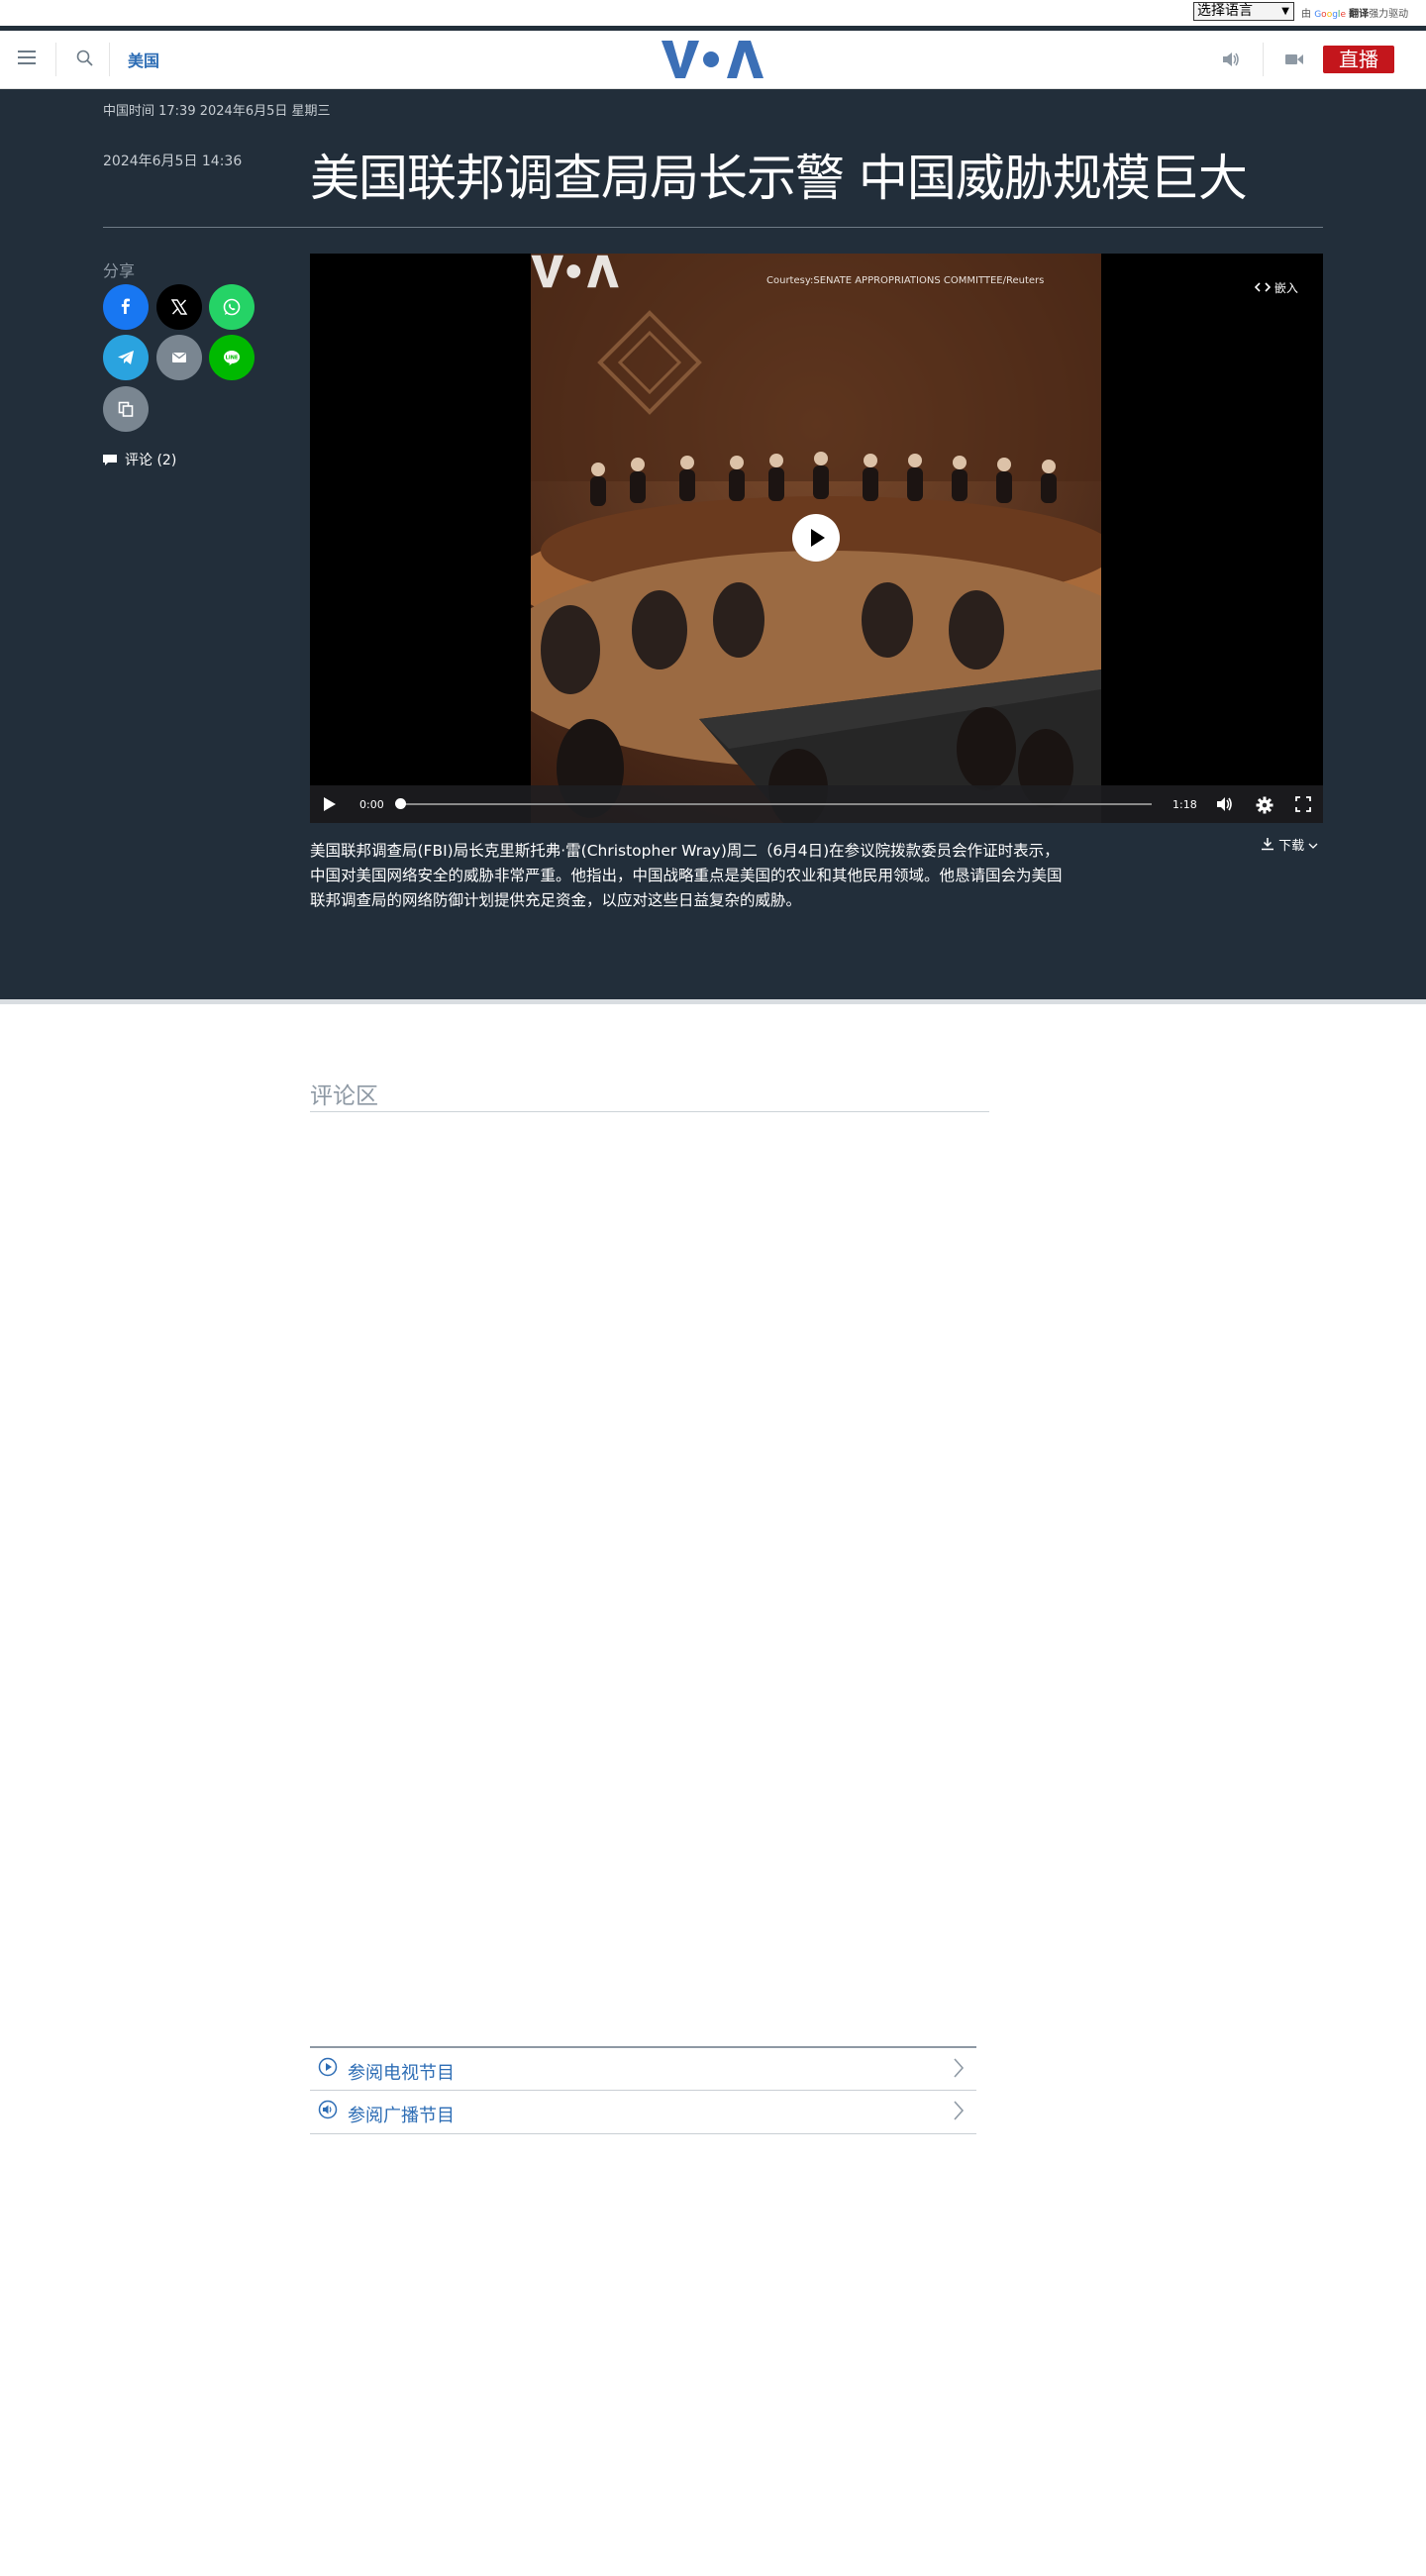 The height and width of the screenshot is (2576, 1426). I want to click on voa-logo, so click(713, 59).